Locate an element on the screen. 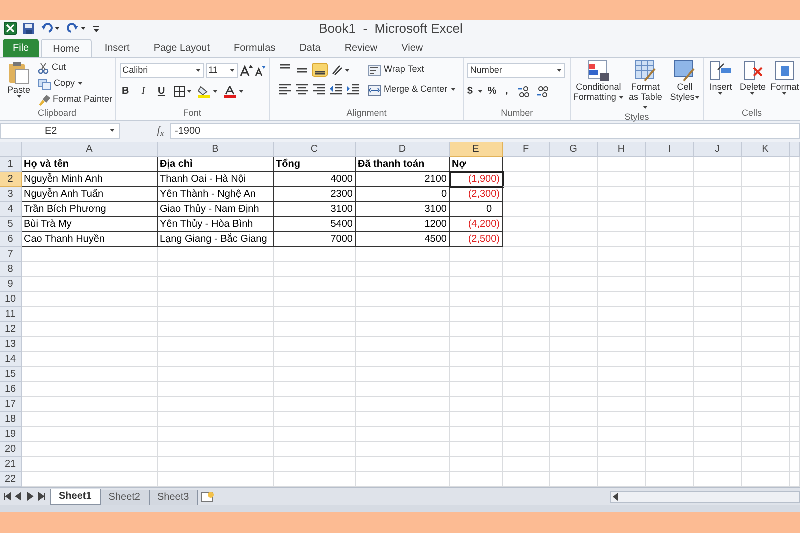  row-header: 16 is located at coordinates (11, 389).